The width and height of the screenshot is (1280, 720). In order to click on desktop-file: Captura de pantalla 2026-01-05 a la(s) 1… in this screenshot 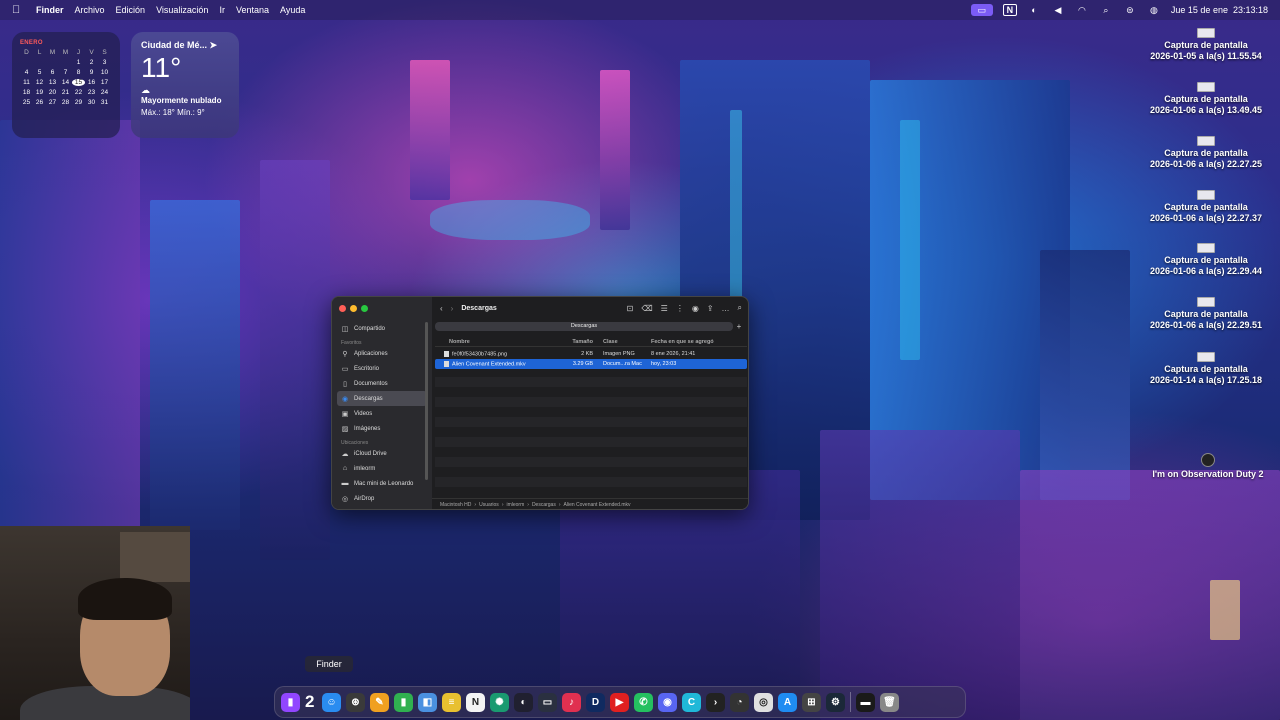, I will do `click(1206, 45)`.